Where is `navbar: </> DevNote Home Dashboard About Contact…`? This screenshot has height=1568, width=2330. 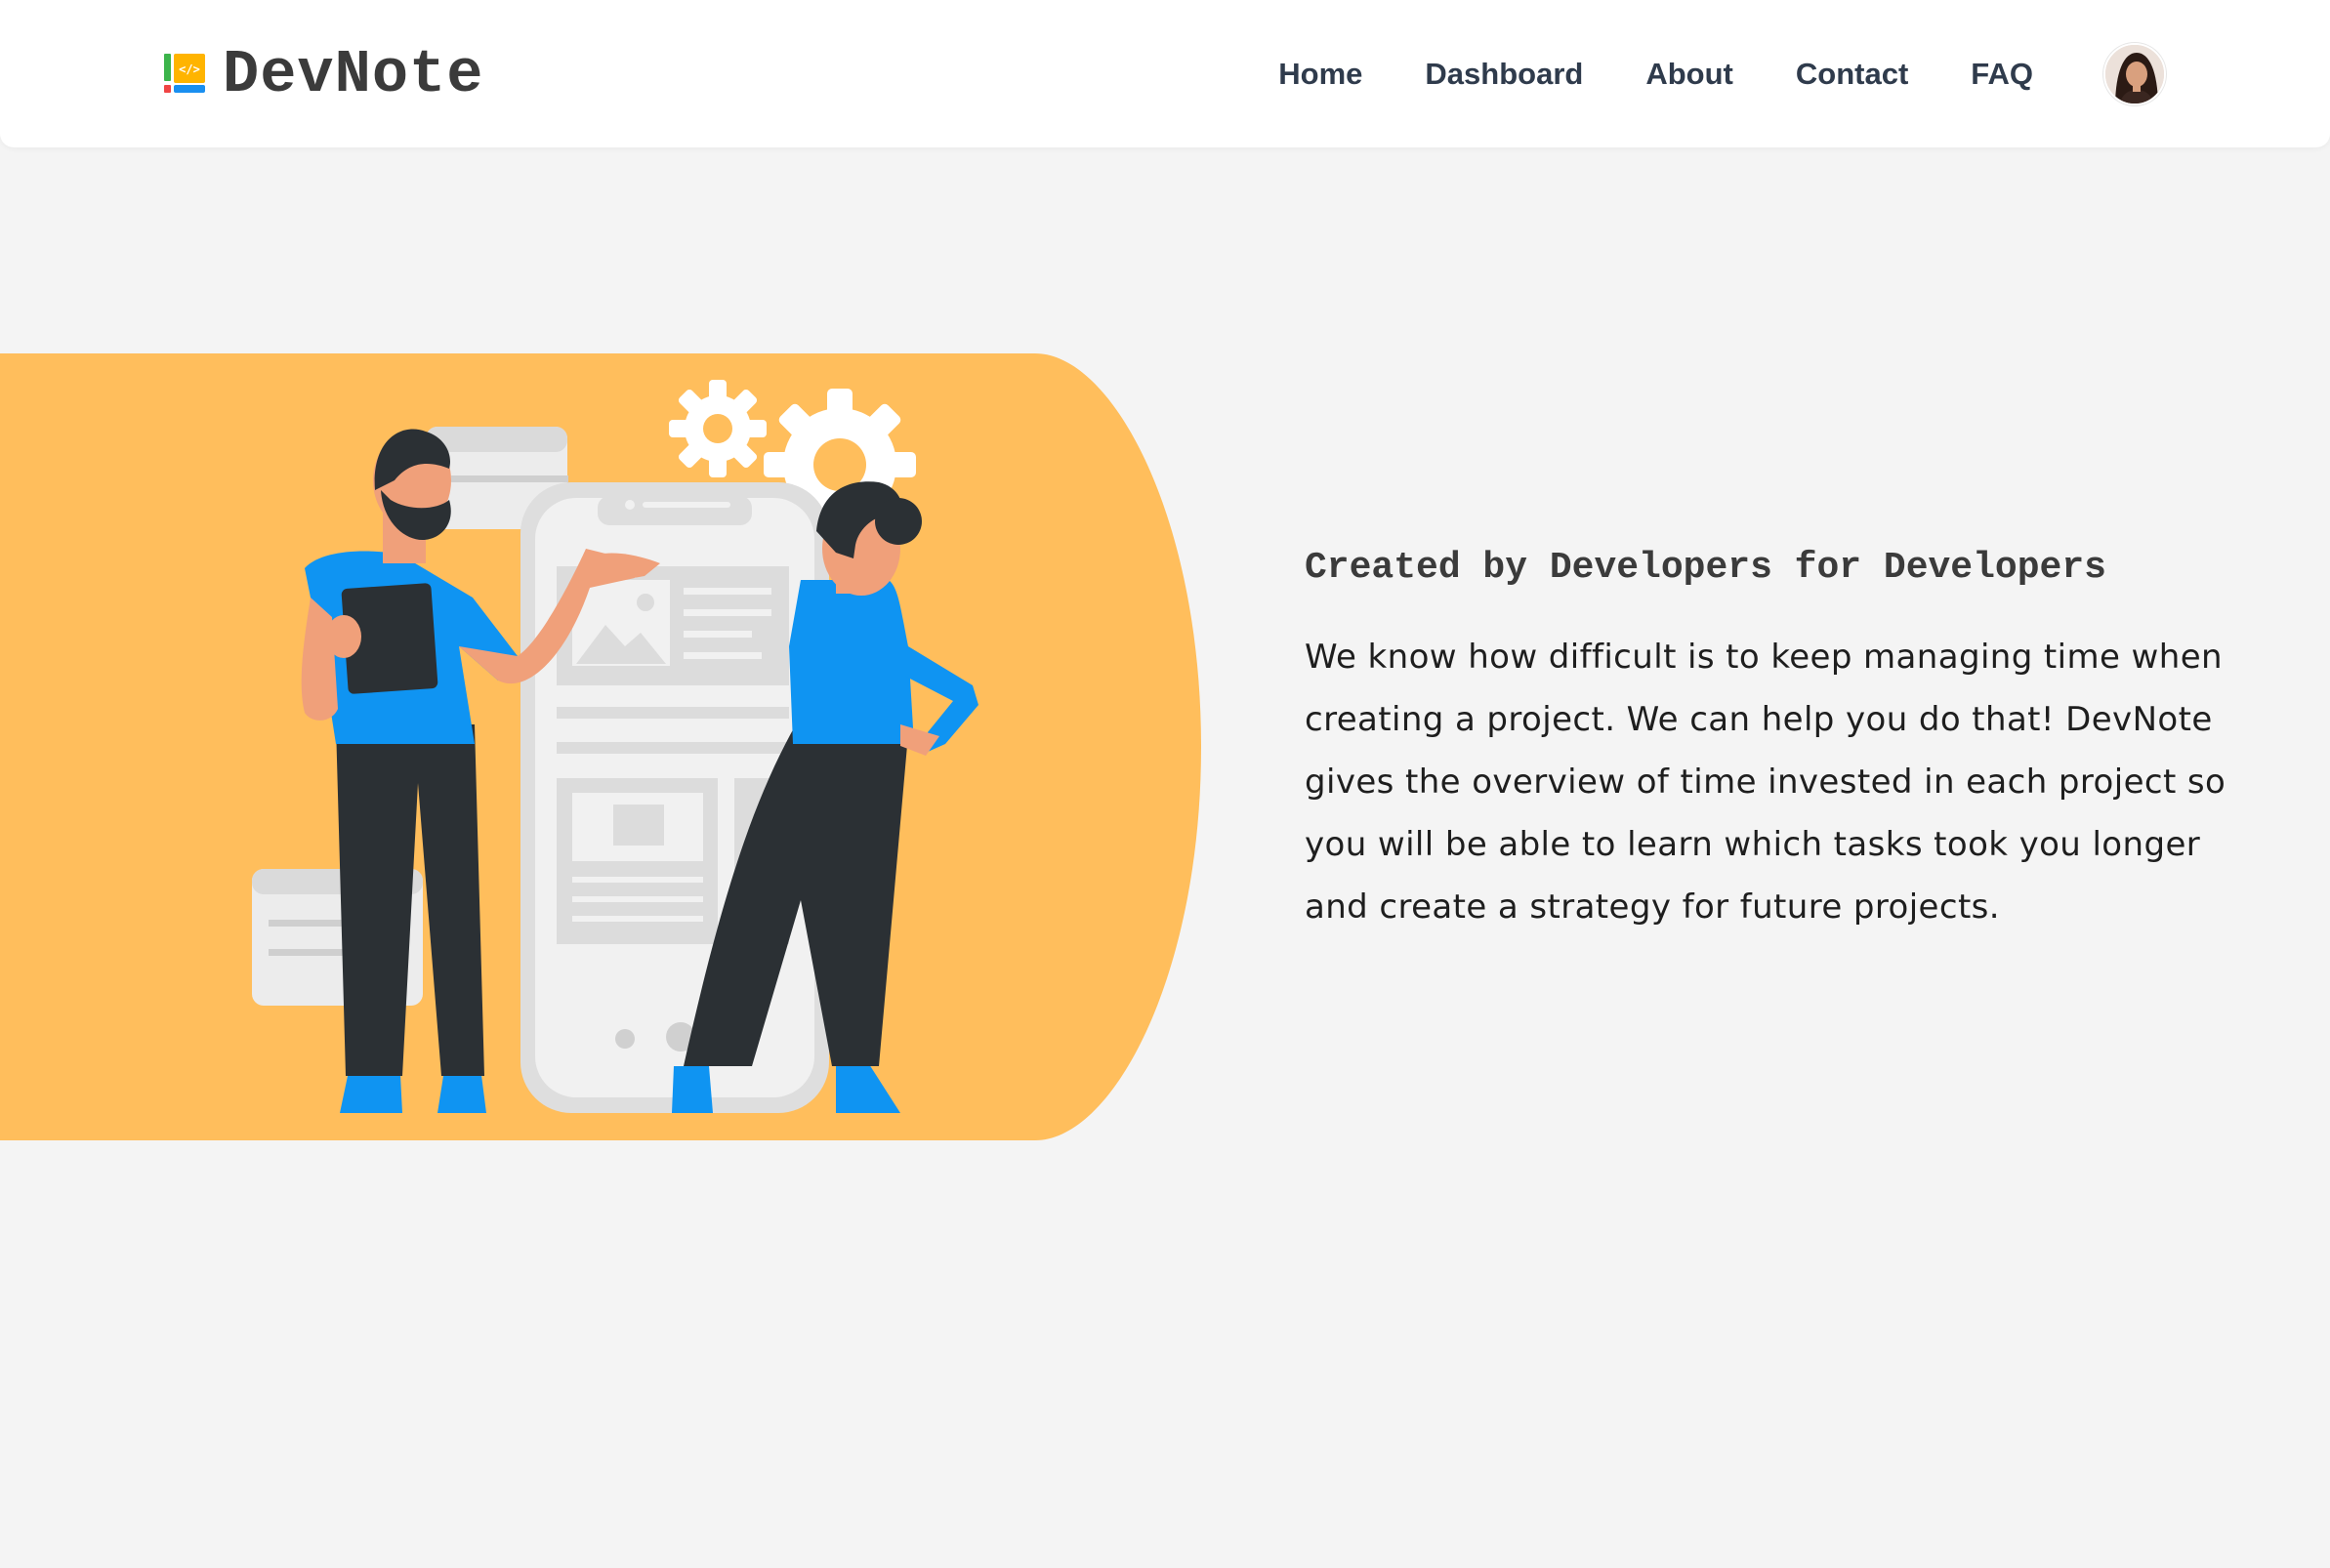
navbar: </> DevNote Home Dashboard About Contact… is located at coordinates (1165, 73).